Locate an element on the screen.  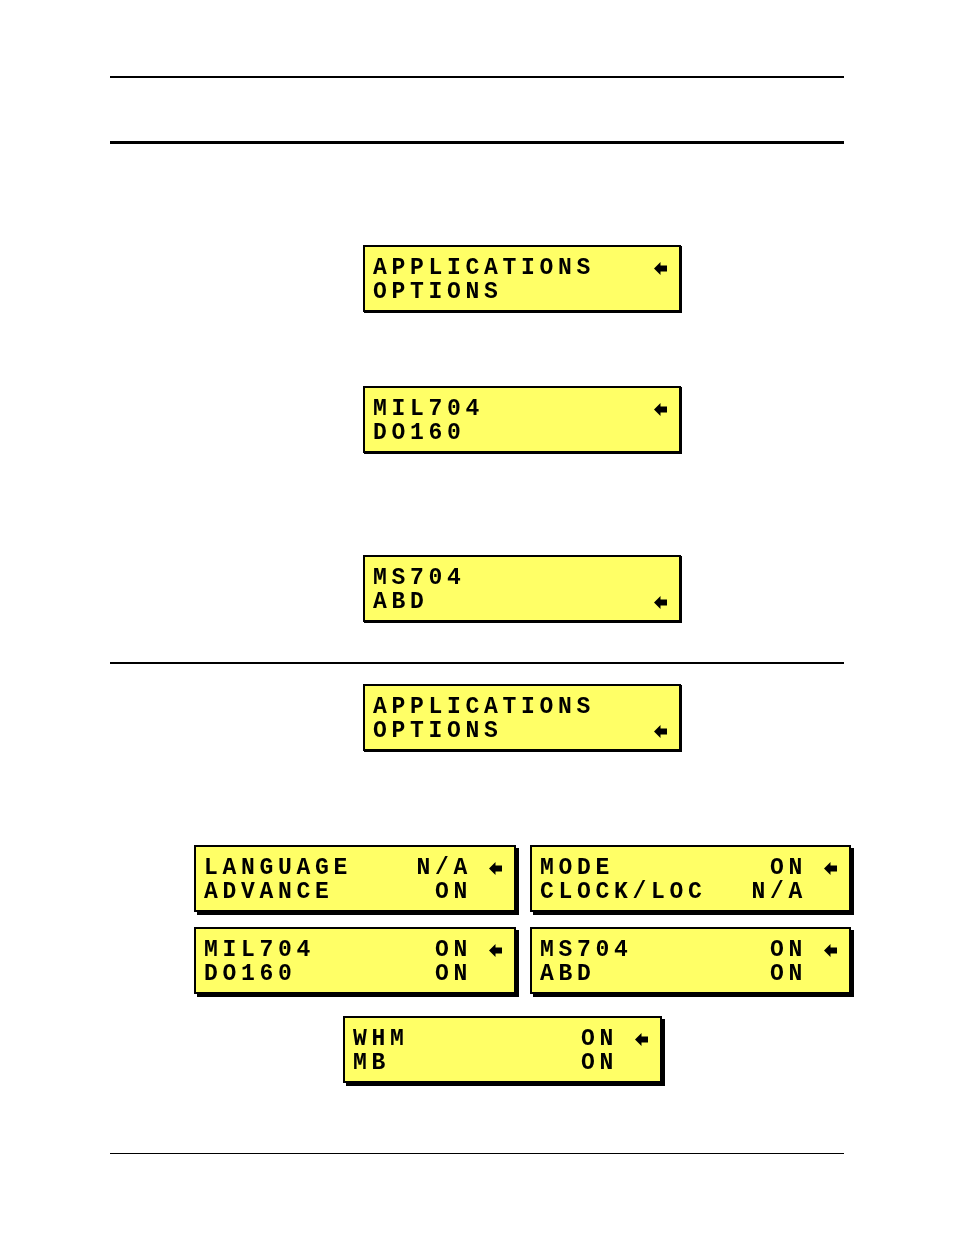
display-label: CLOCK/LOC is located at coordinates (624, 892).